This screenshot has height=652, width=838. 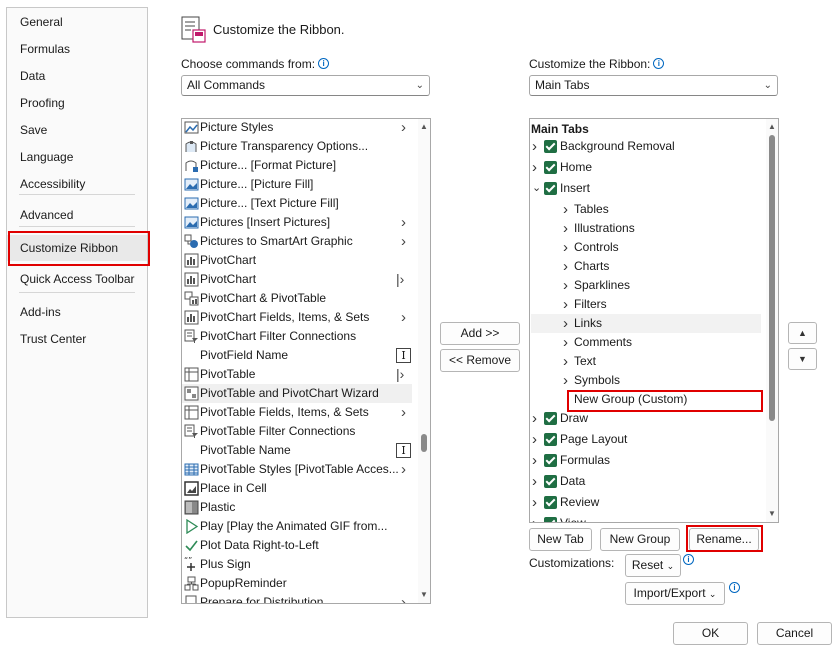 I want to click on command-list-item: PivotChart |›, so click(x=297, y=279).